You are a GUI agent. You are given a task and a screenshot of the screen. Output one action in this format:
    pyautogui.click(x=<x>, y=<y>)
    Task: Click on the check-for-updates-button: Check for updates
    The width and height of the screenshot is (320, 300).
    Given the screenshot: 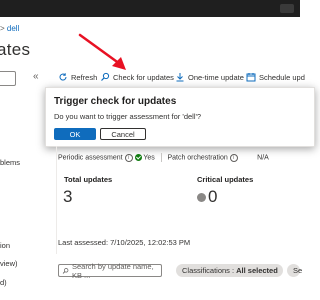 What is the action you would take?
    pyautogui.click(x=137, y=77)
    